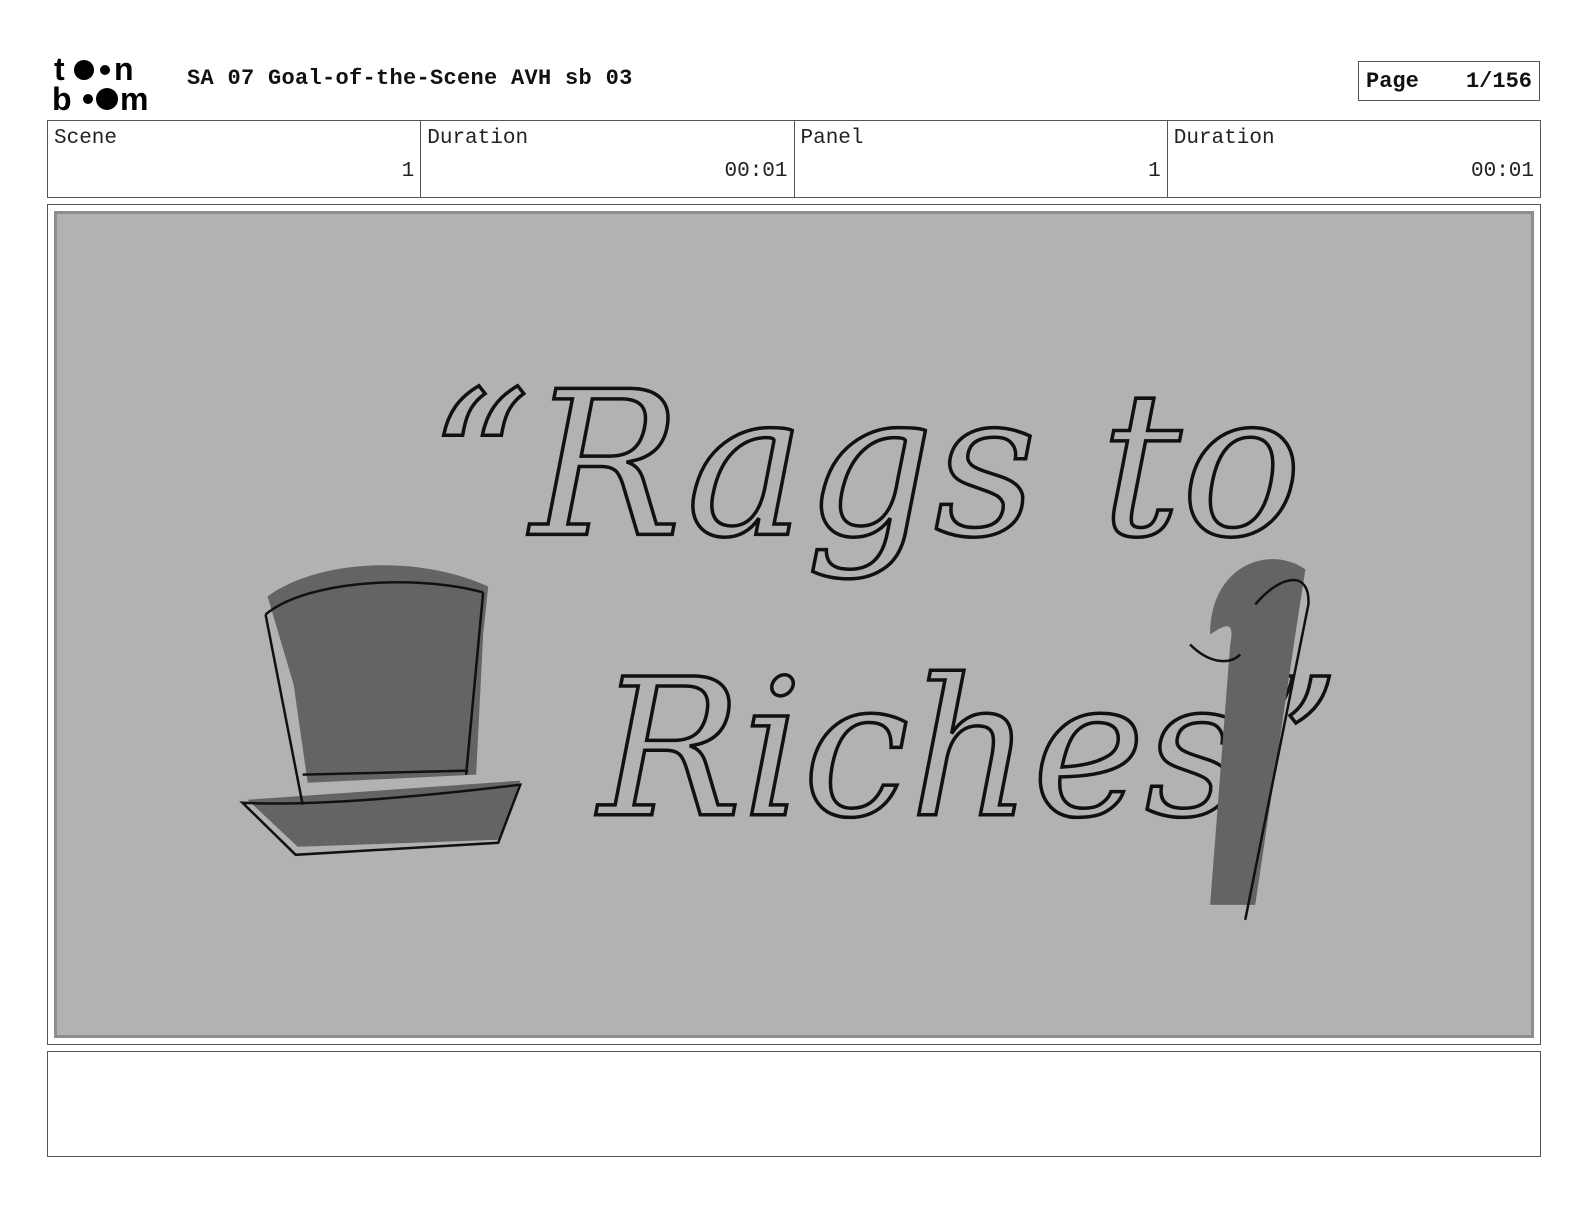  Describe the element at coordinates (865, 466) in the screenshot. I see `sketch-title-line1: “Rags to` at that location.